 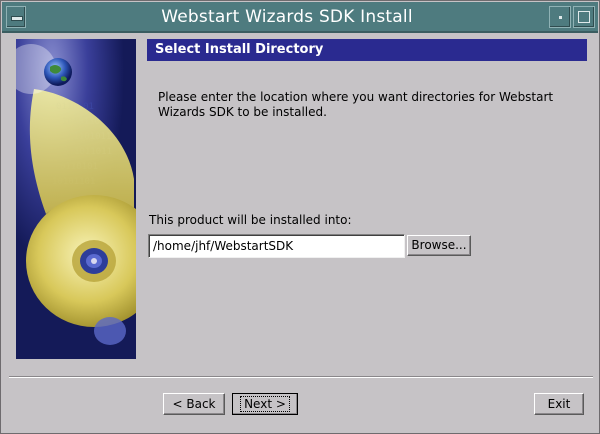 What do you see at coordinates (584, 17) in the screenshot?
I see `maximize-icon` at bounding box center [584, 17].